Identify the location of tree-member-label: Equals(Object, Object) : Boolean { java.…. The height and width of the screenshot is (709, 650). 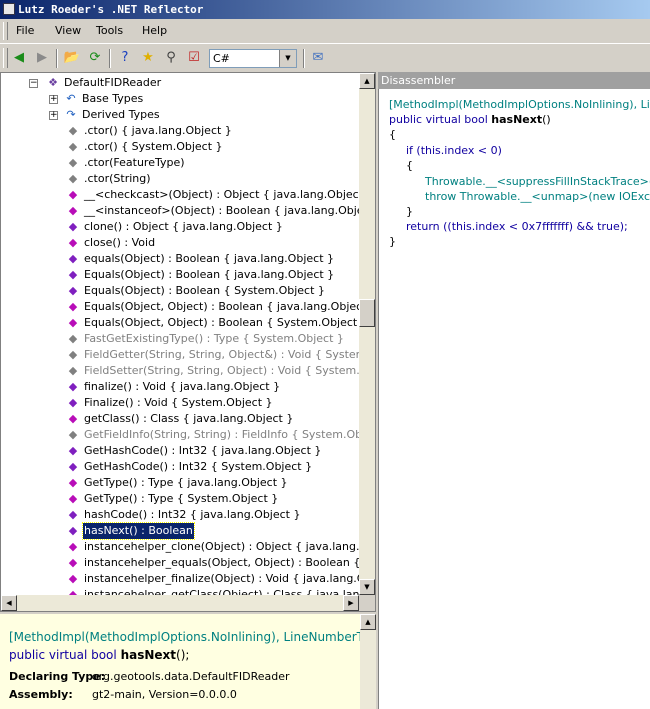
(221, 306).